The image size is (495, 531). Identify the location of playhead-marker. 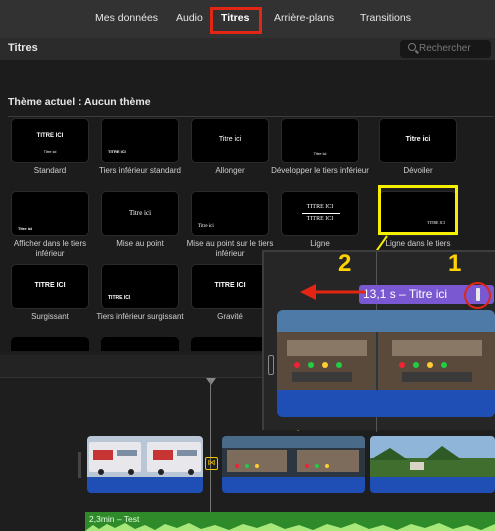
(211, 381).